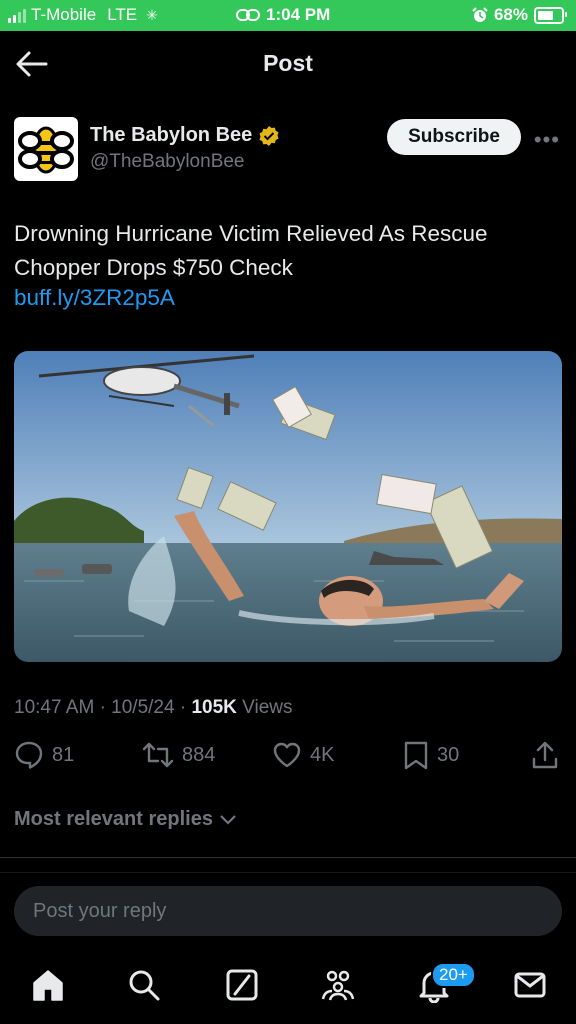 The height and width of the screenshot is (1024, 576). I want to click on avatar, so click(46, 149).